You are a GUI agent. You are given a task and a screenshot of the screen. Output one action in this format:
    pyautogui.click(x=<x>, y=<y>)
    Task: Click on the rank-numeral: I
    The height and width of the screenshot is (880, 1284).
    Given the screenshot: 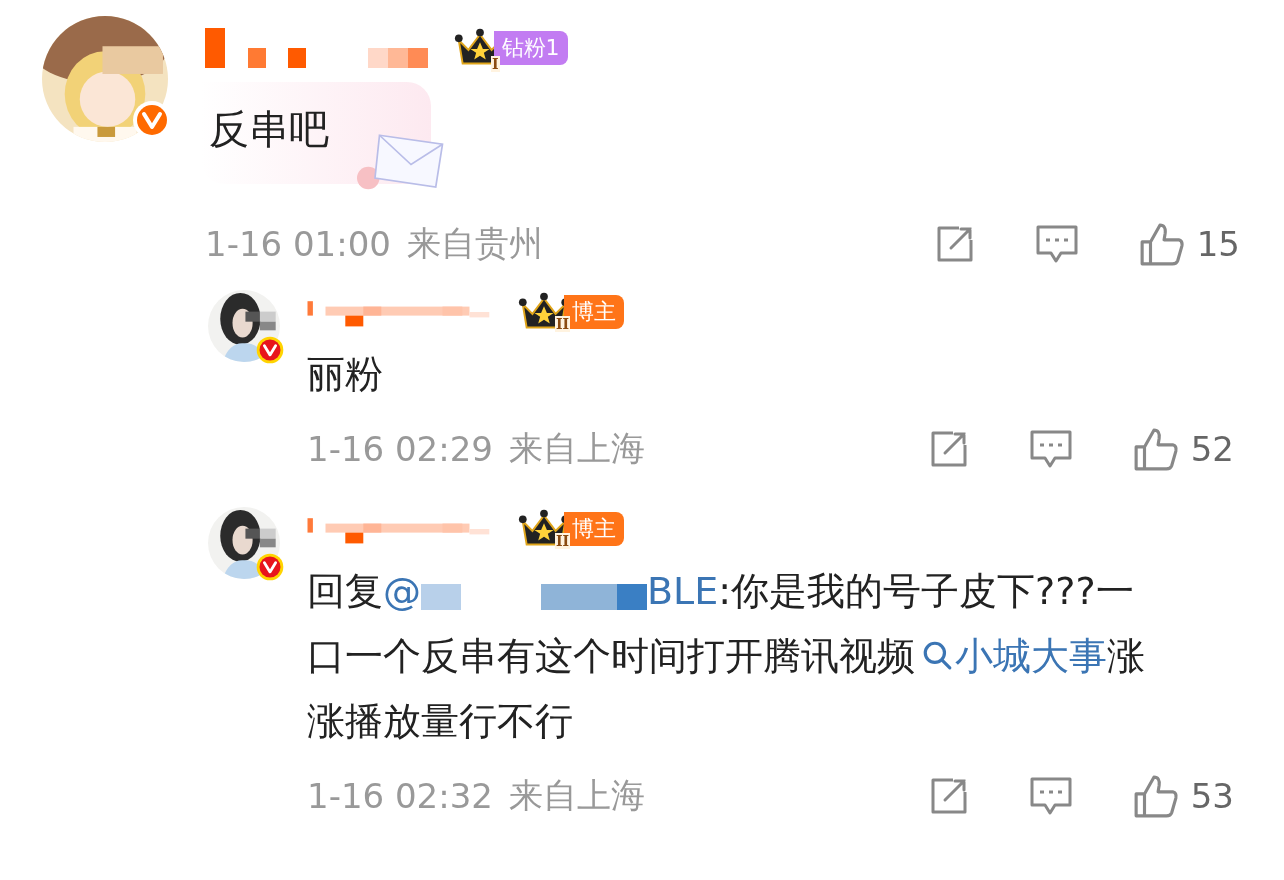 What is the action you would take?
    pyautogui.click(x=495, y=64)
    